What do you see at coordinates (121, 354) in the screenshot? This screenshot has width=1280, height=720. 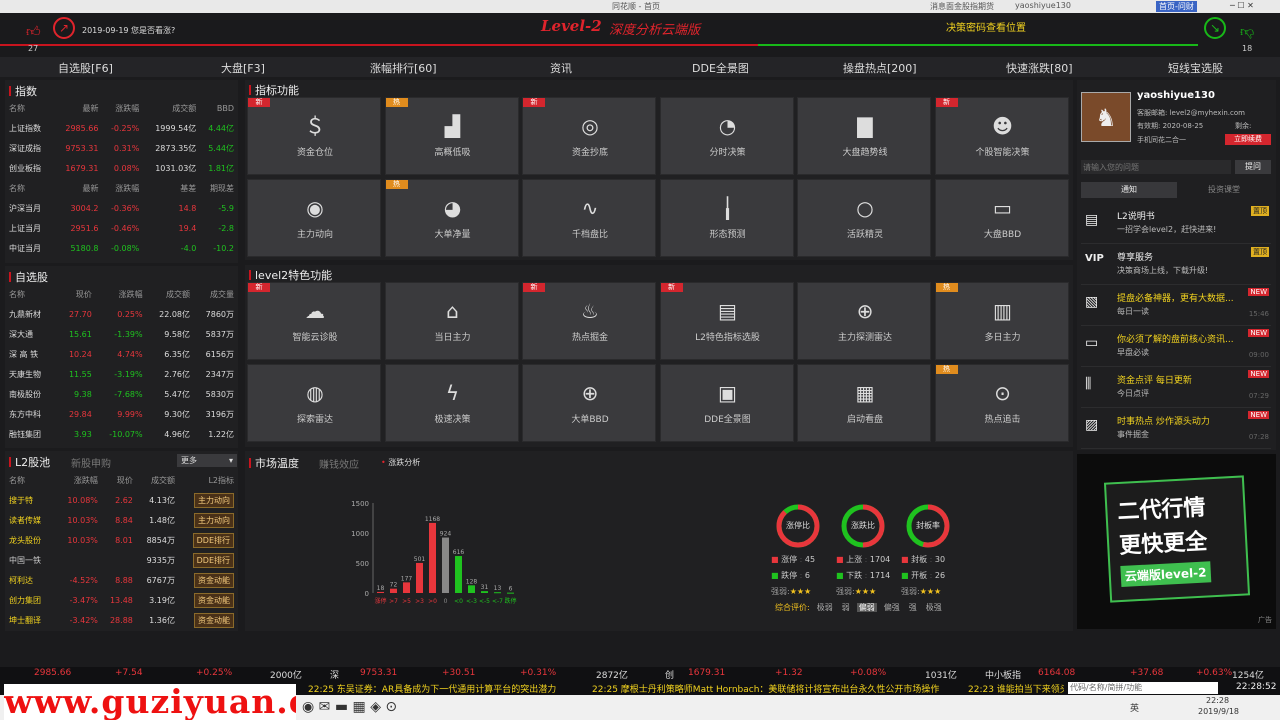 I see `table-row: 深 高 铁 10.24 4.74% 6.35亿 6156万` at bounding box center [121, 354].